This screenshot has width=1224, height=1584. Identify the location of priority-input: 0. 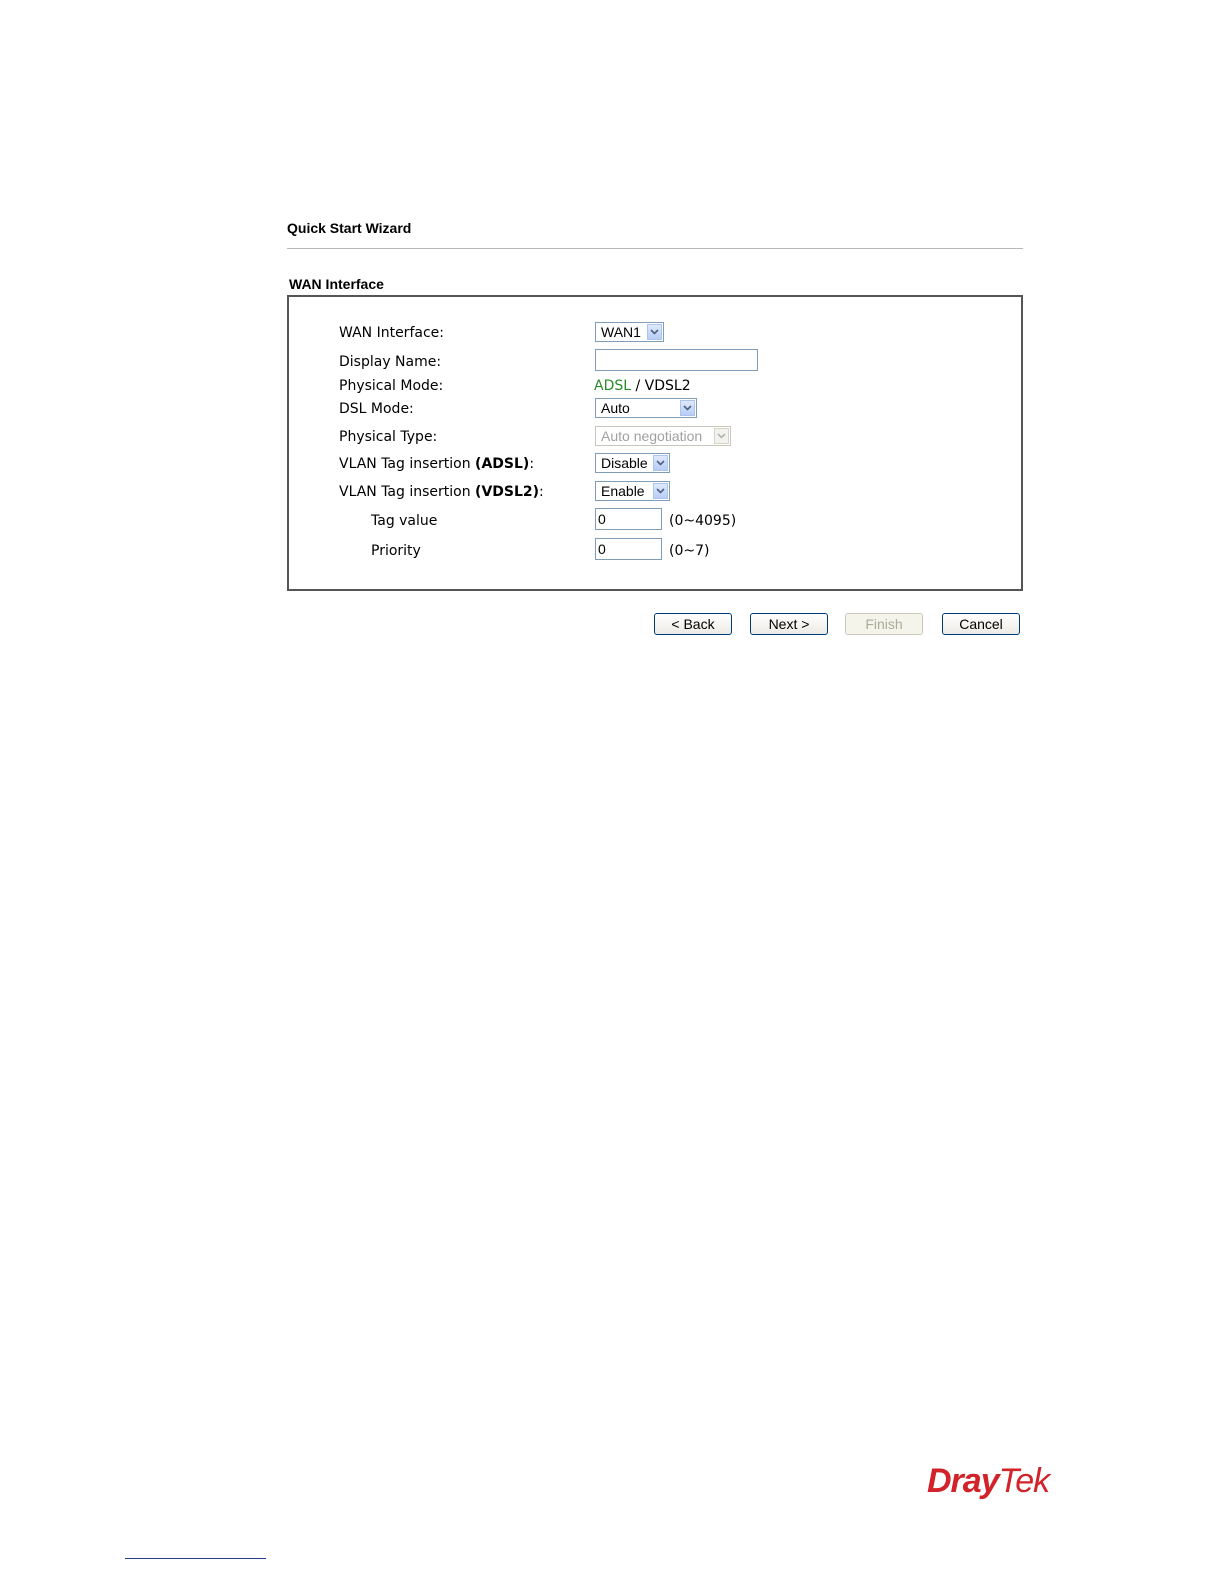
(628, 549).